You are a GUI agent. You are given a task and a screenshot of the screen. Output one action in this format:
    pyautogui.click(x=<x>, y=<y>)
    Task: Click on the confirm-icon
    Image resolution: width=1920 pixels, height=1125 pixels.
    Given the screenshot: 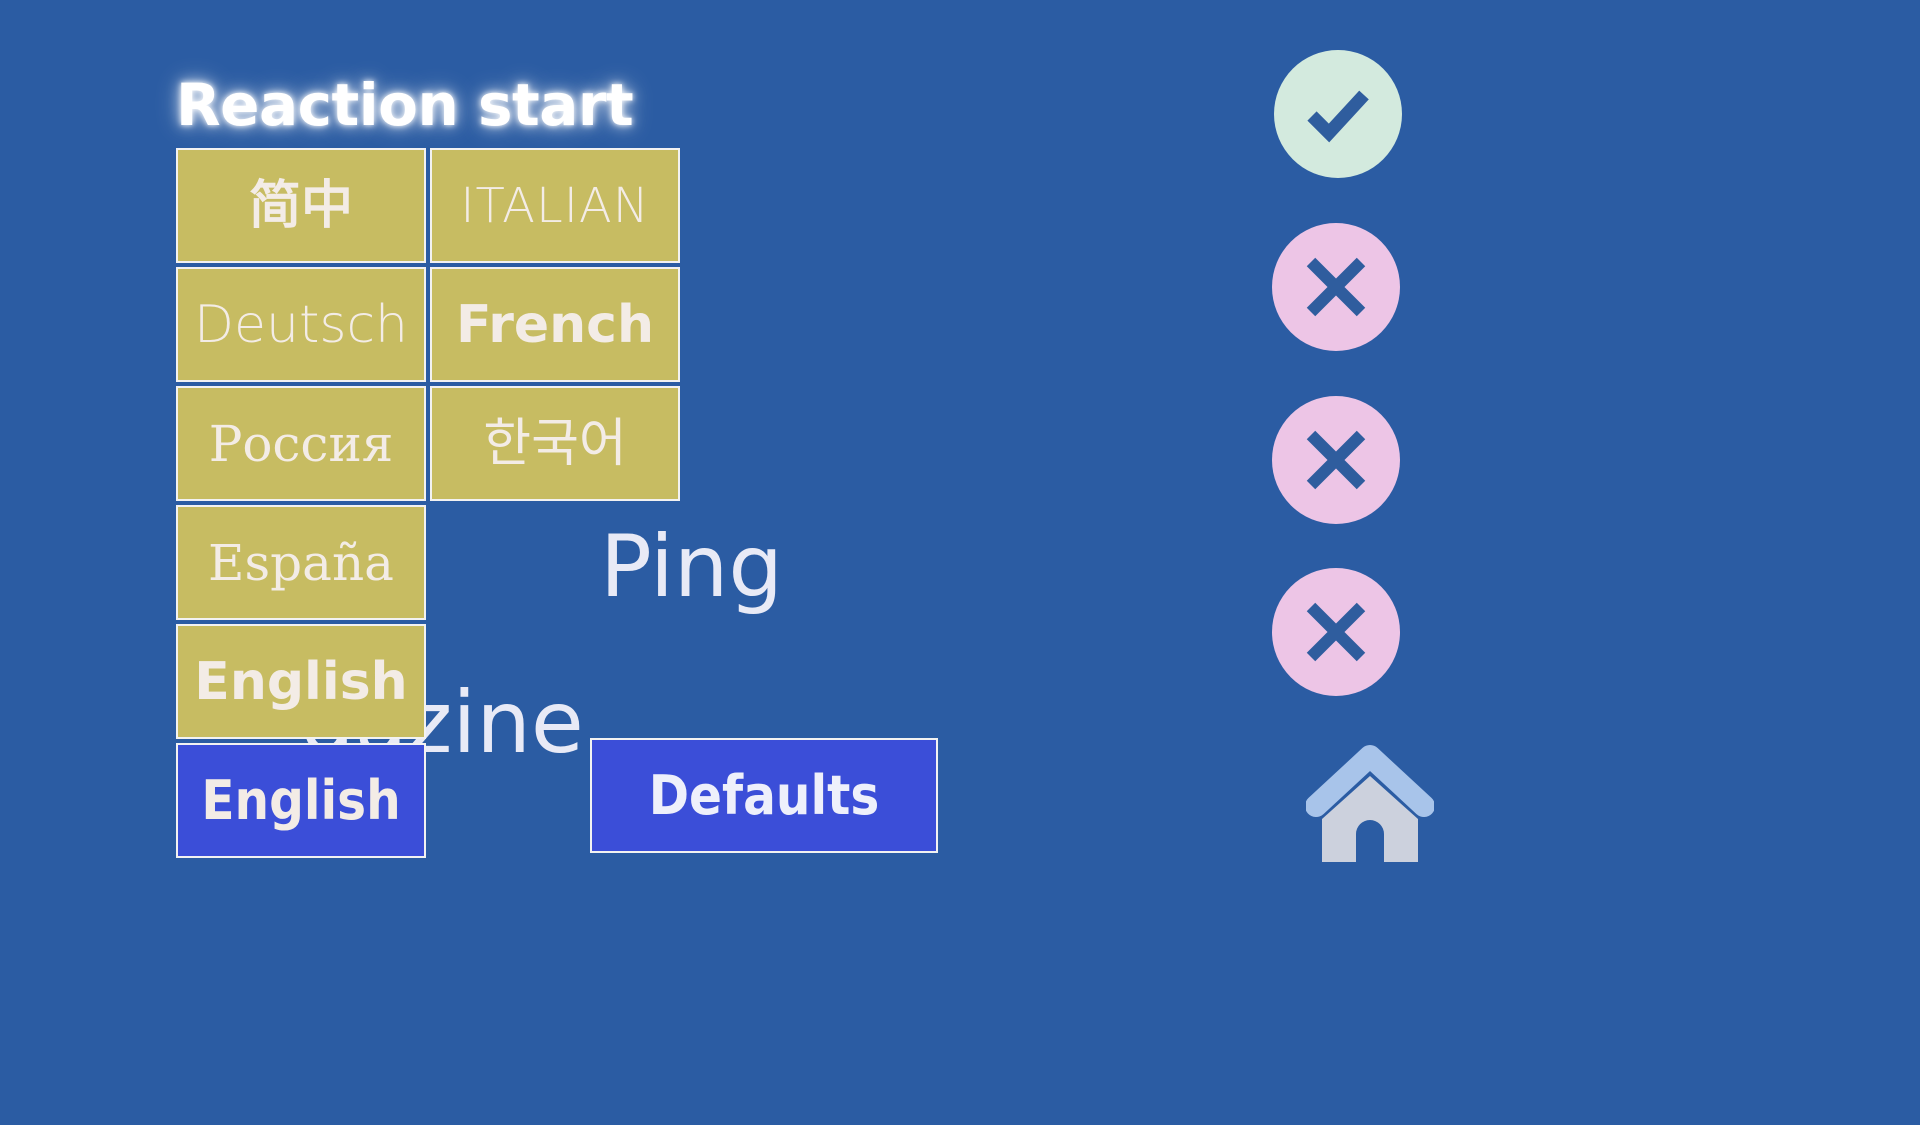 What is the action you would take?
    pyautogui.click(x=1338, y=114)
    